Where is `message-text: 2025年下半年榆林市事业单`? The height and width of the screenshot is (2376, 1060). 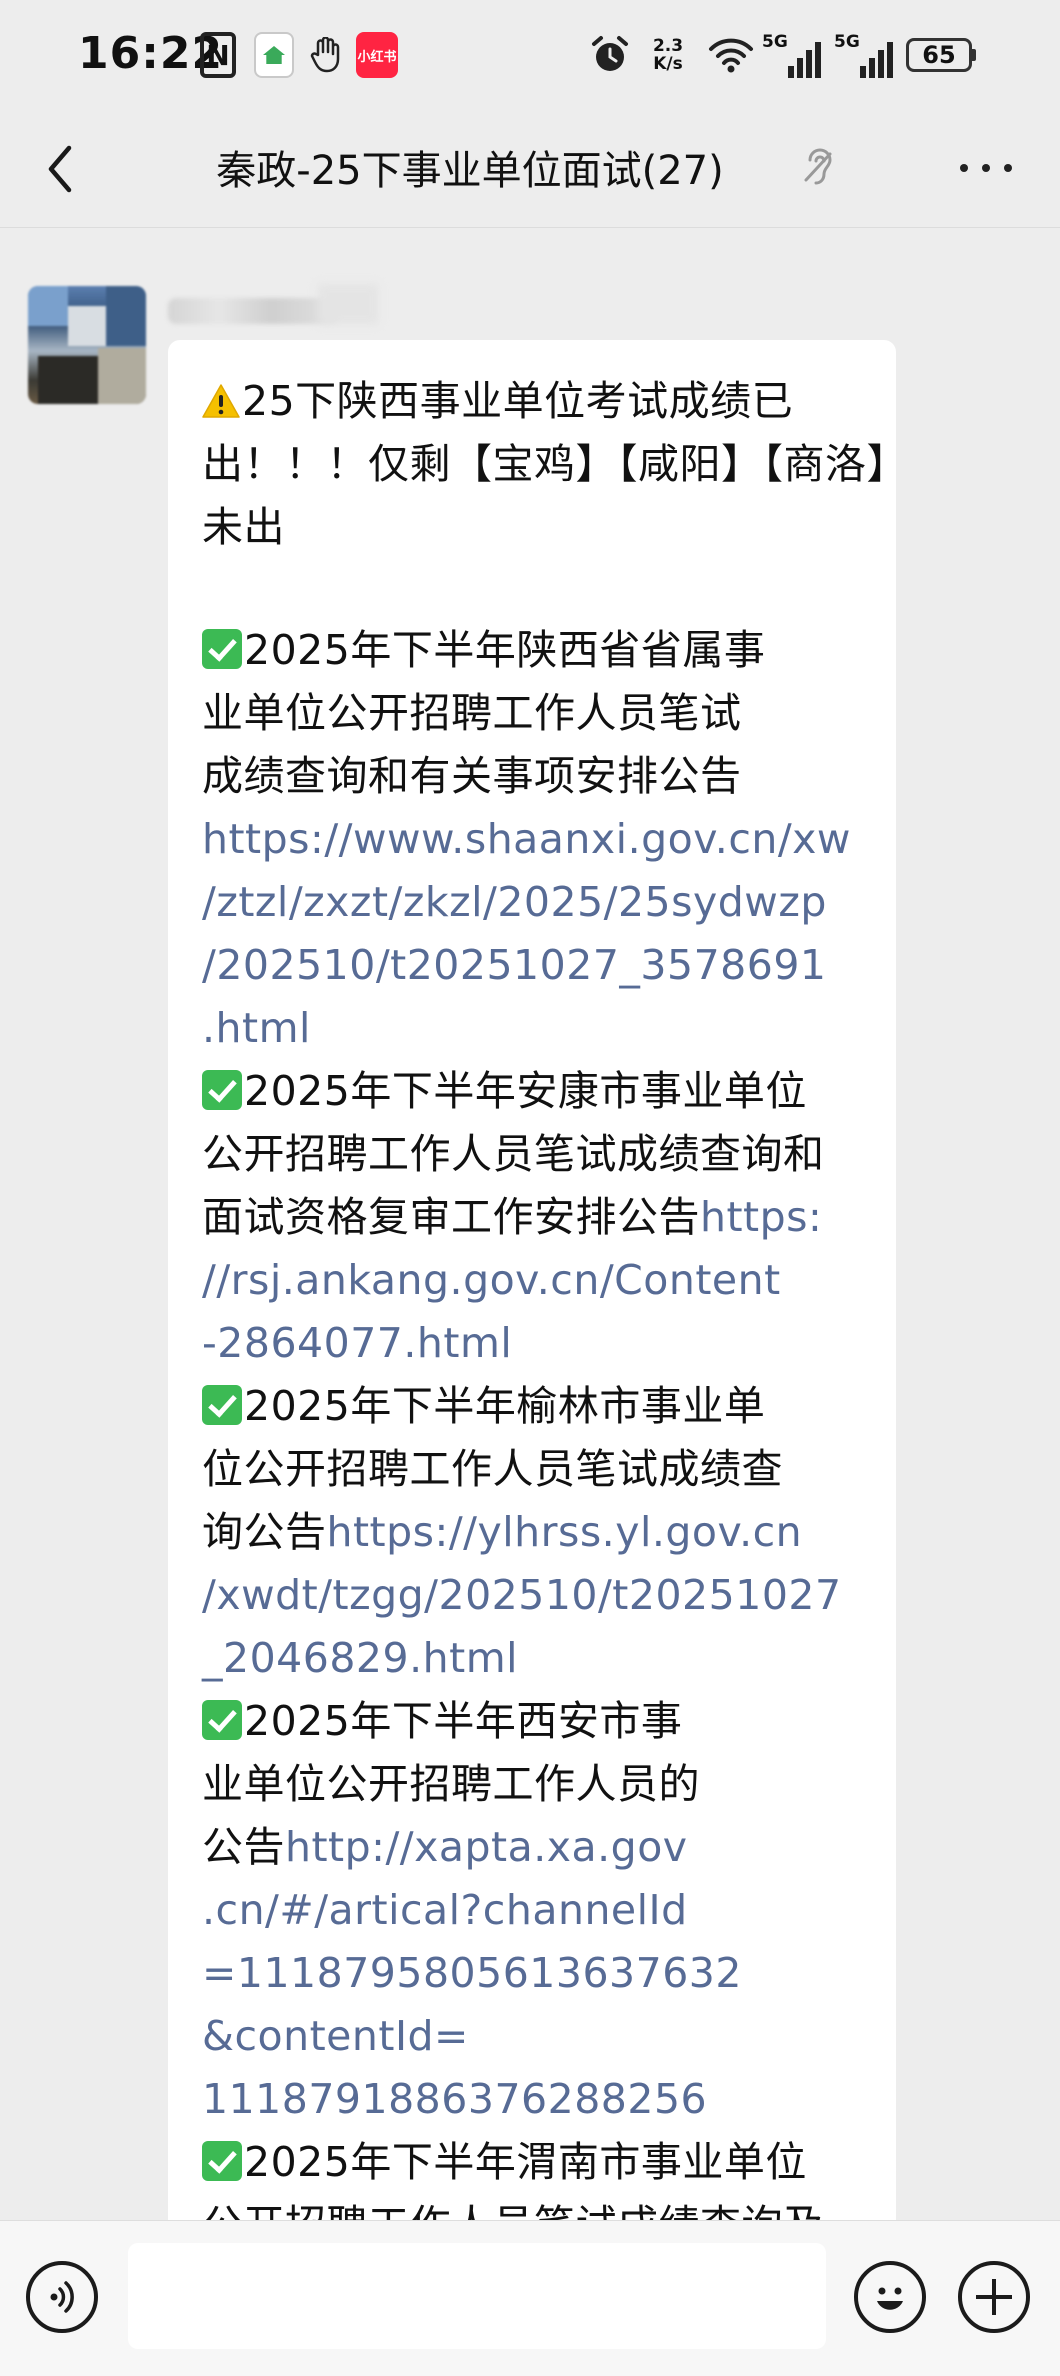 message-text: 2025年下半年榆林市事业单 is located at coordinates (505, 1406).